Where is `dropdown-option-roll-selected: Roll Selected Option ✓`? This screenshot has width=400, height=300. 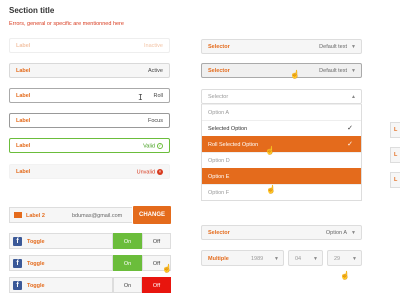
dropdown-option-roll-selected: Roll Selected Option ✓ is located at coordinates (281, 144).